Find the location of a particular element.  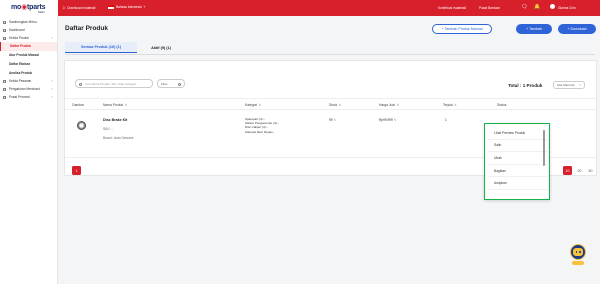

menu-item-ubah: Ubah is located at coordinates (518, 158).